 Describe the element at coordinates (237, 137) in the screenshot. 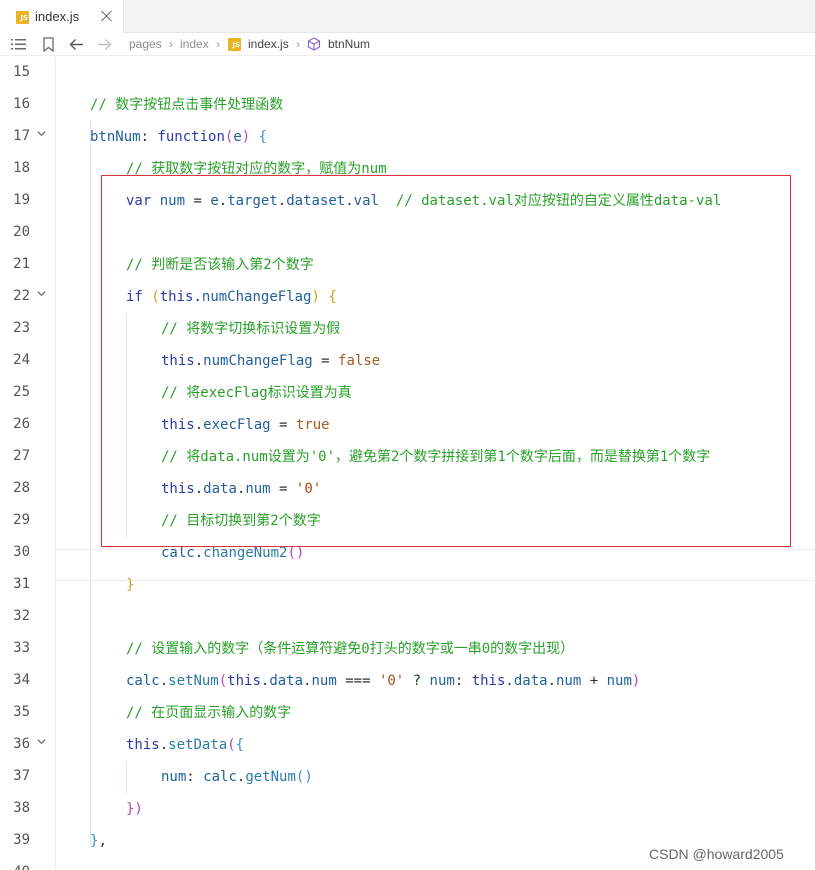

I see `code-token: e` at that location.